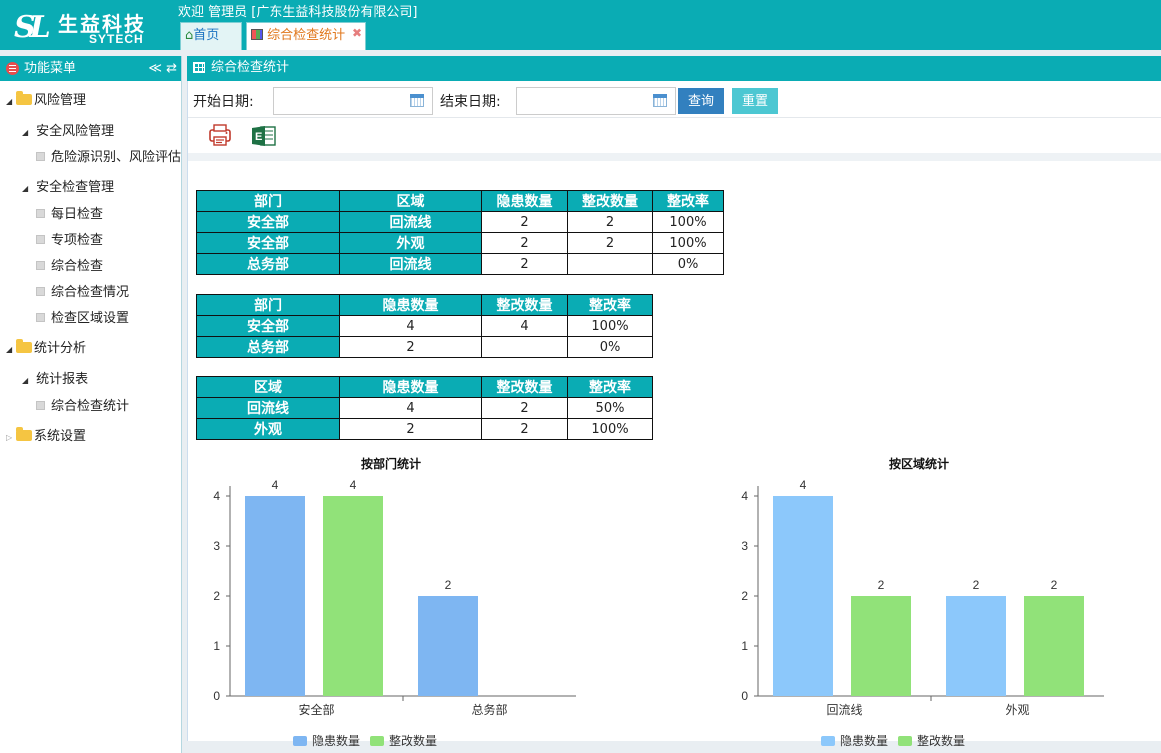 The width and height of the screenshot is (1161, 753). I want to click on dept-summary-table: 部门 隐患数量 整改数量 整改率 安全部 4 4 100% 总务部 2 0%, so click(424, 326).